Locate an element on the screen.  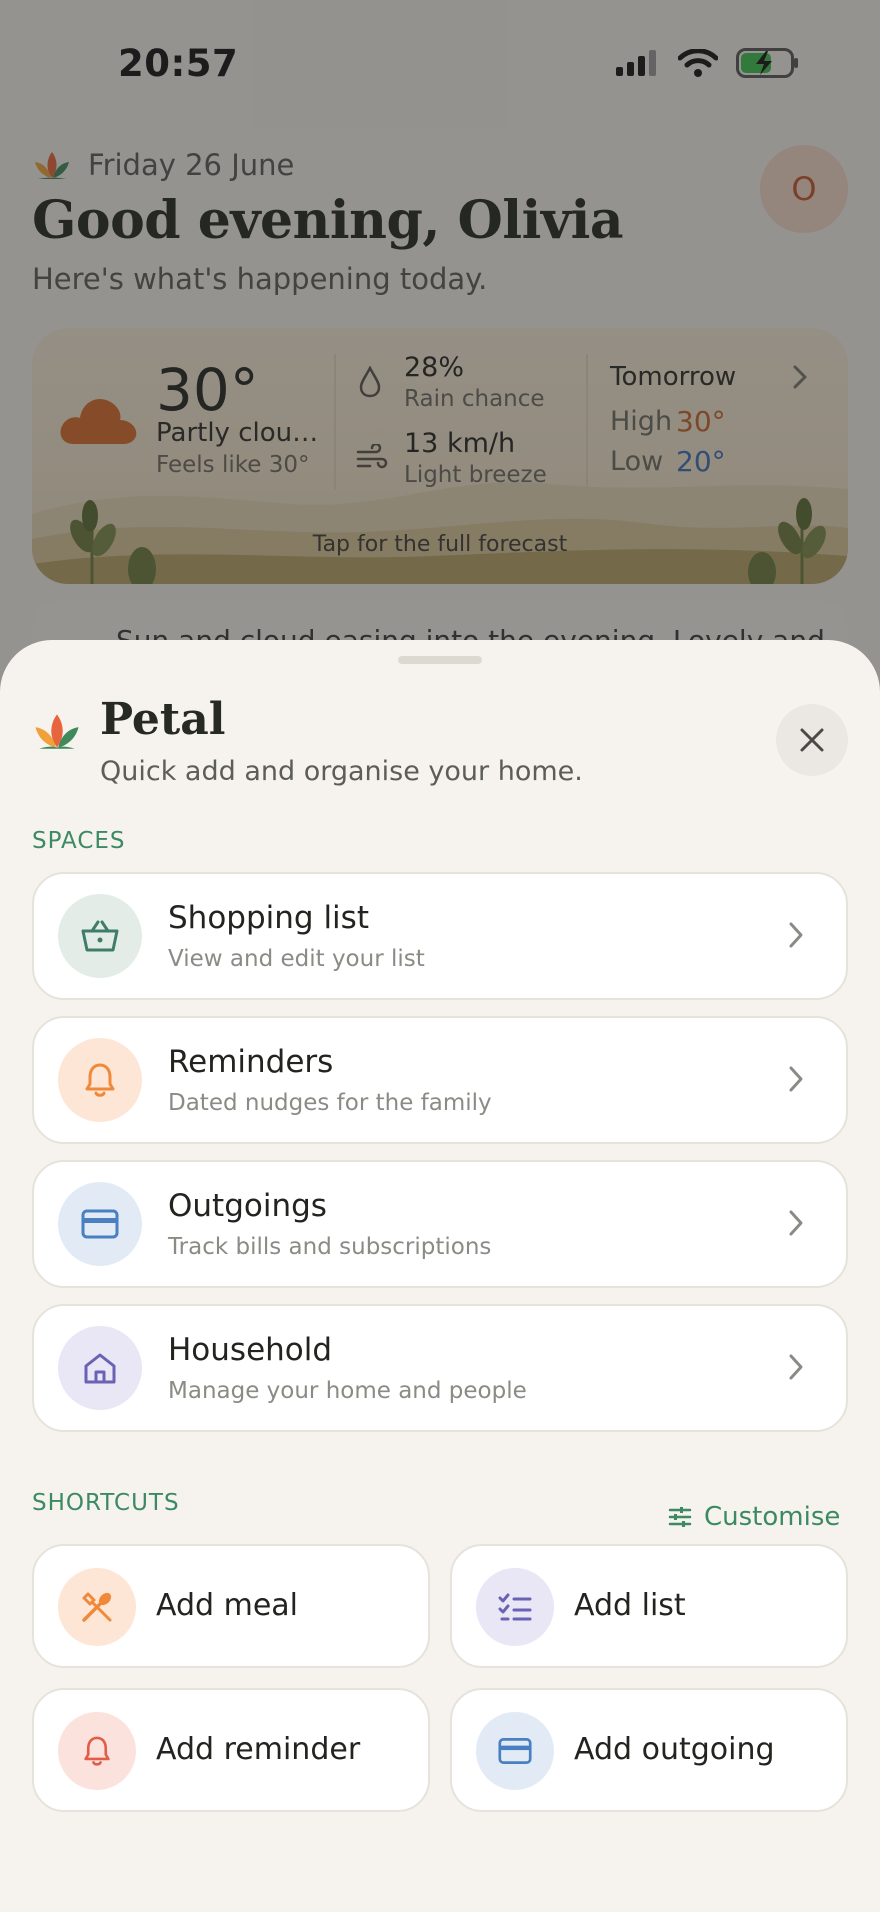
petal-logo-icon is located at coordinates (57, 731).